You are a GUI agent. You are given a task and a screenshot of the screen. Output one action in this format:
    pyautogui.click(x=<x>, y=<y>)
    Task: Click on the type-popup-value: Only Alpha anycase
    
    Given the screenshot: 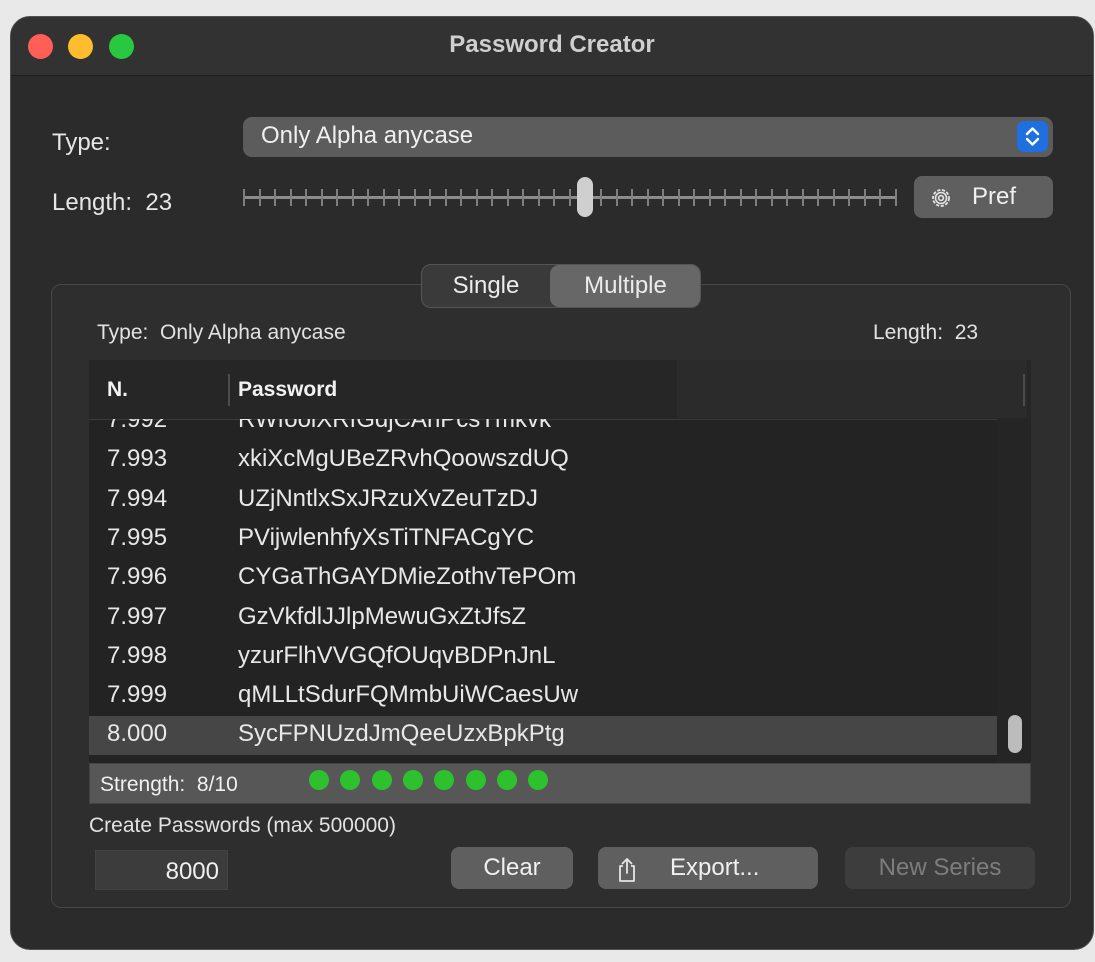 What is the action you would take?
    pyautogui.click(x=367, y=135)
    